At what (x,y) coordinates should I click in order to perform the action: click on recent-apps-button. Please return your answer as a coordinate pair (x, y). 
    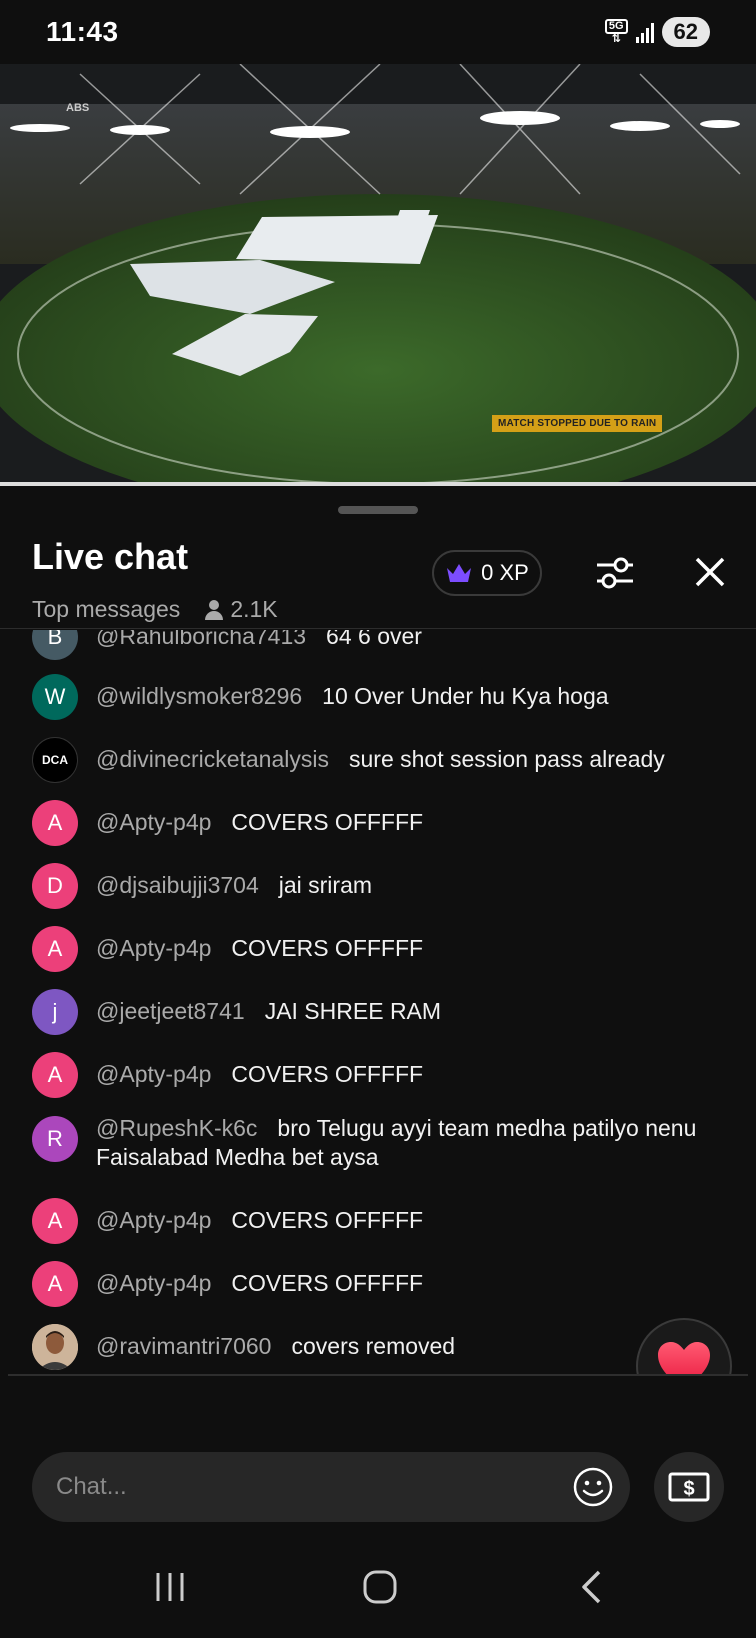
    Looking at the image, I should click on (170, 1587).